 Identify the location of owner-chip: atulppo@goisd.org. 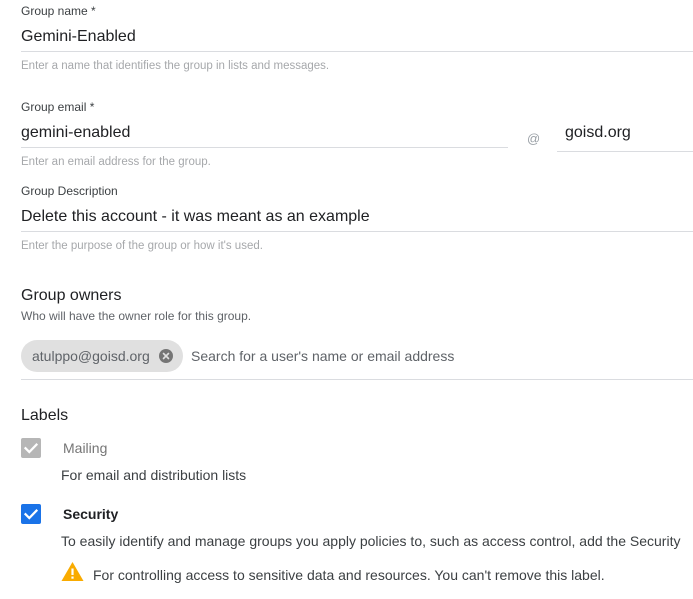
(102, 356).